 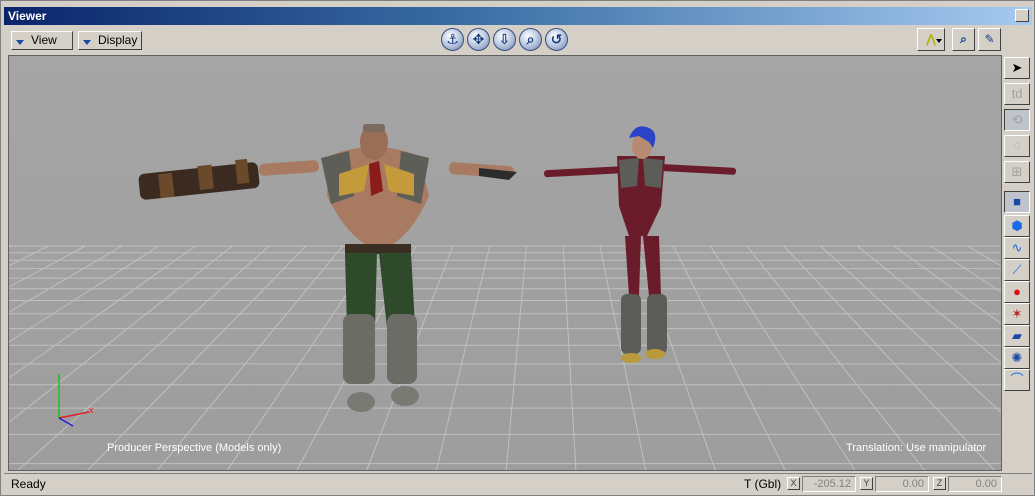 What do you see at coordinates (866, 483) in the screenshot?
I see `y-coordinate-tag: Y` at bounding box center [866, 483].